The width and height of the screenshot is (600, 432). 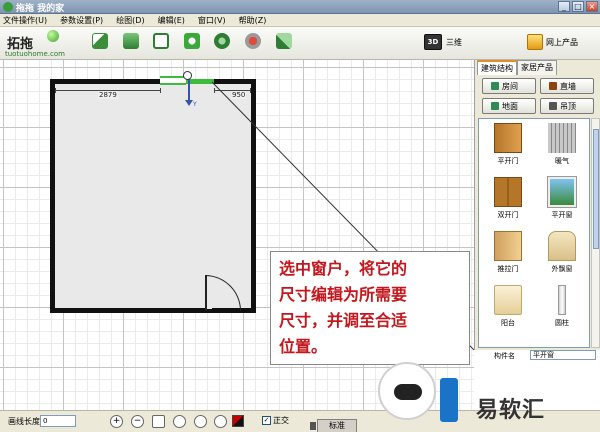 I want to click on online-products-button: 网上产品, so click(x=552, y=42).